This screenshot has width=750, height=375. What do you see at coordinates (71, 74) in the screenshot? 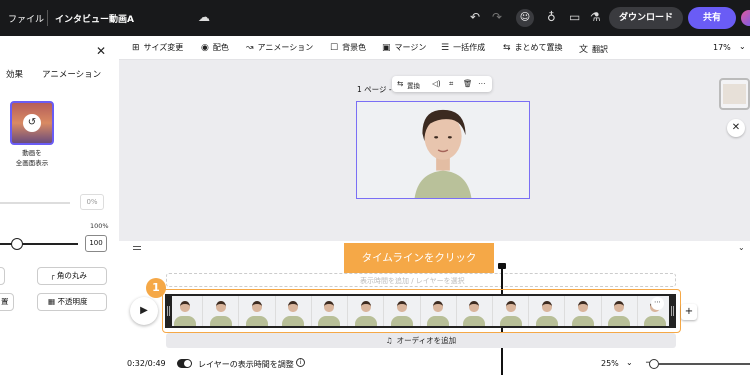
I see `tab-animation: アニメーション` at bounding box center [71, 74].